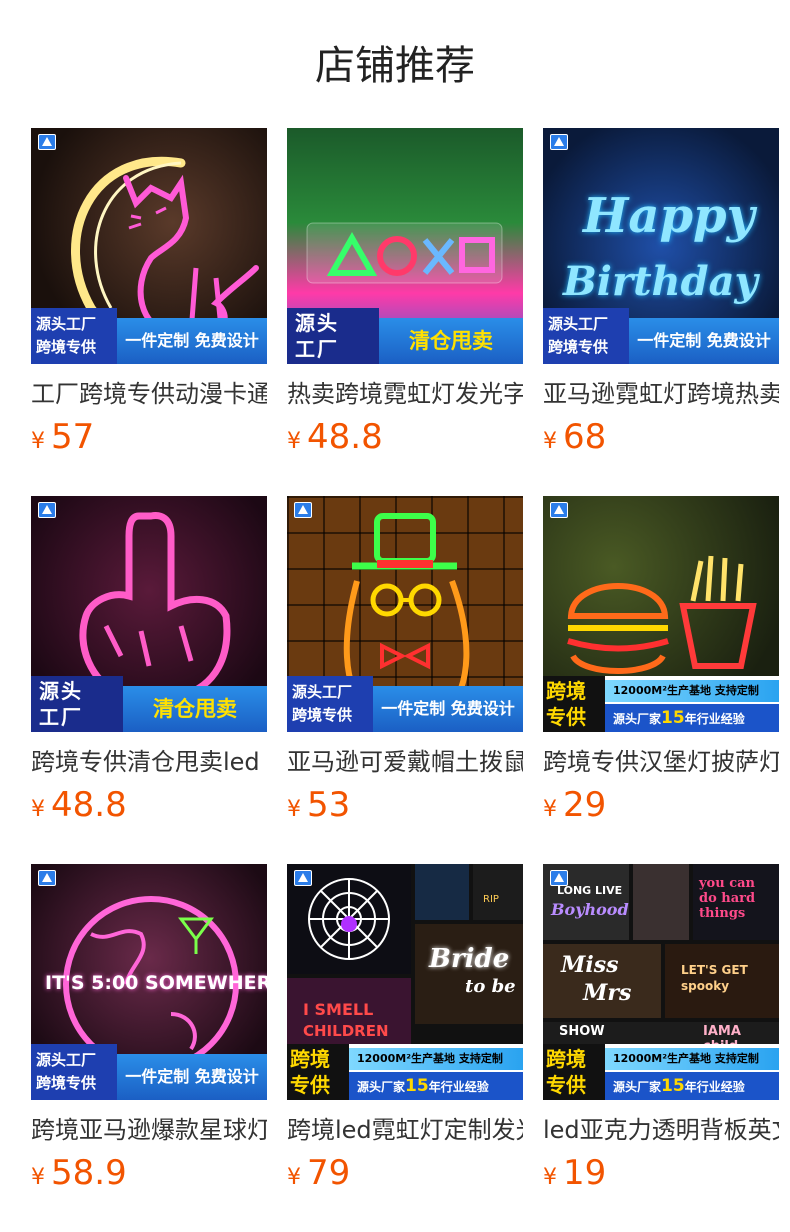  Describe the element at coordinates (149, 1130) in the screenshot. I see `product-name: 跨境亚马逊爆款星球灯` at that location.